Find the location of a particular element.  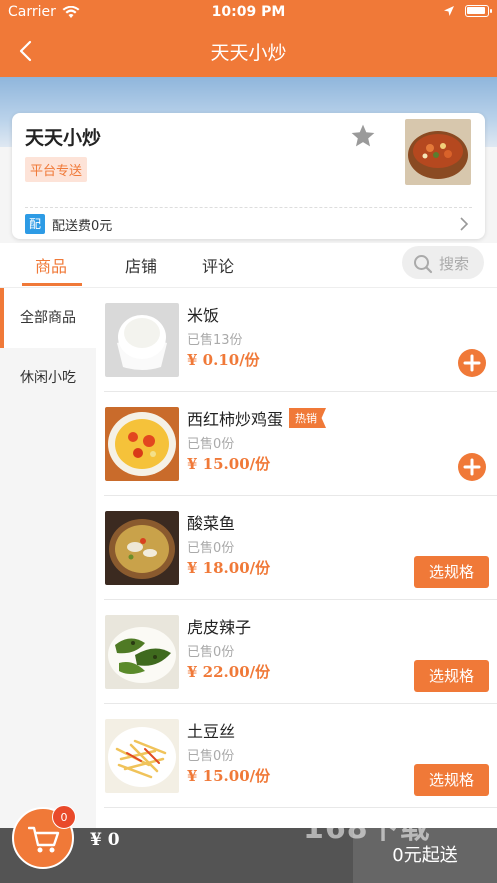

tab-products: 商品 is located at coordinates (51, 265).